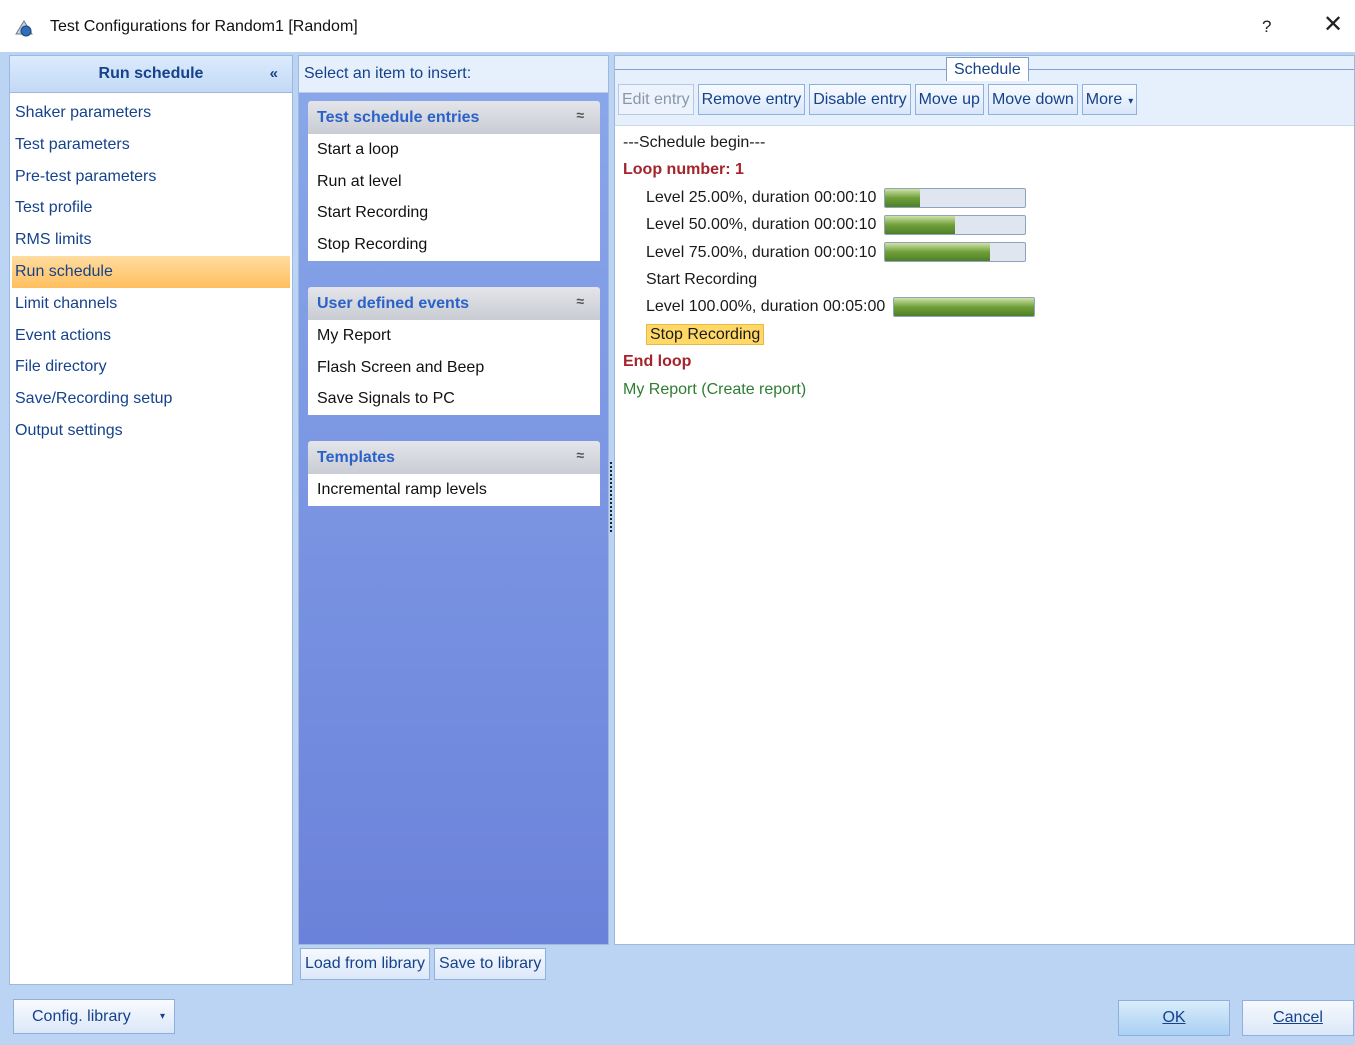 Image resolution: width=1355 pixels, height=1045 pixels. I want to click on config-library-button: Config. library ▾, so click(94, 1016).